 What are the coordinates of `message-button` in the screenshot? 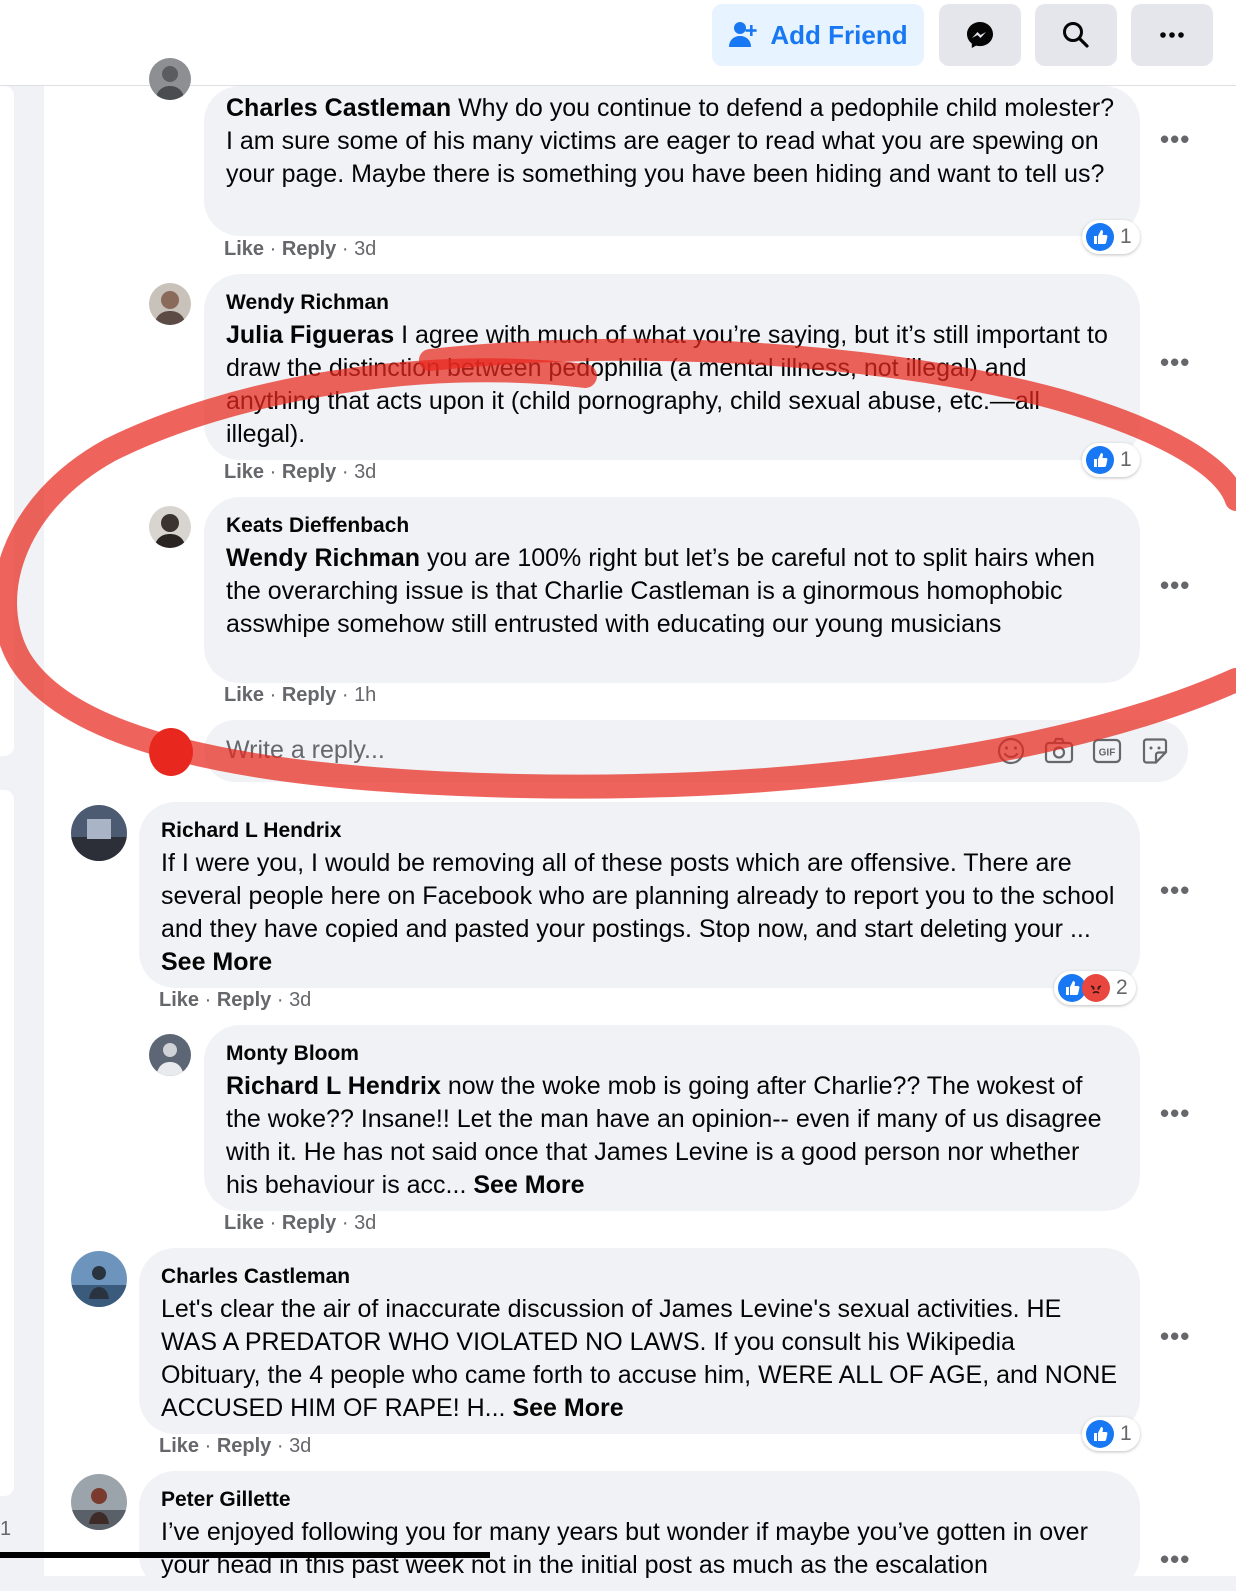 It's located at (980, 35).